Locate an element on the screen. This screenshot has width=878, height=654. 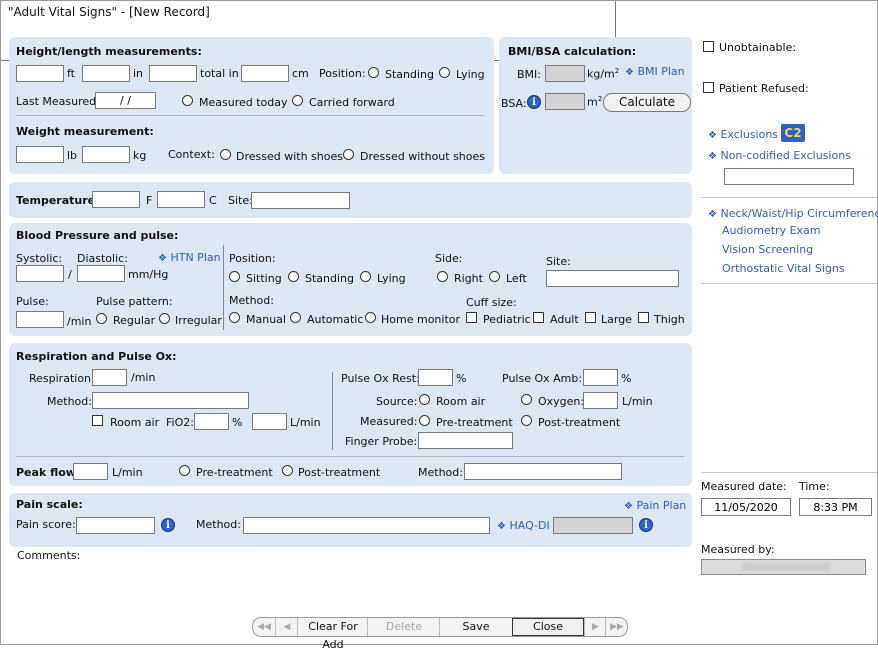
bp-side-right-radio is located at coordinates (442, 276).